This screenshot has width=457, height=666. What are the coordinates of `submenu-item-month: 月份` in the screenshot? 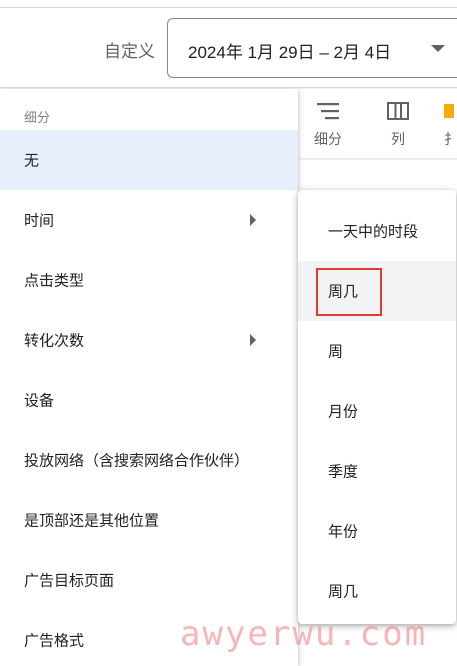 It's located at (377, 411).